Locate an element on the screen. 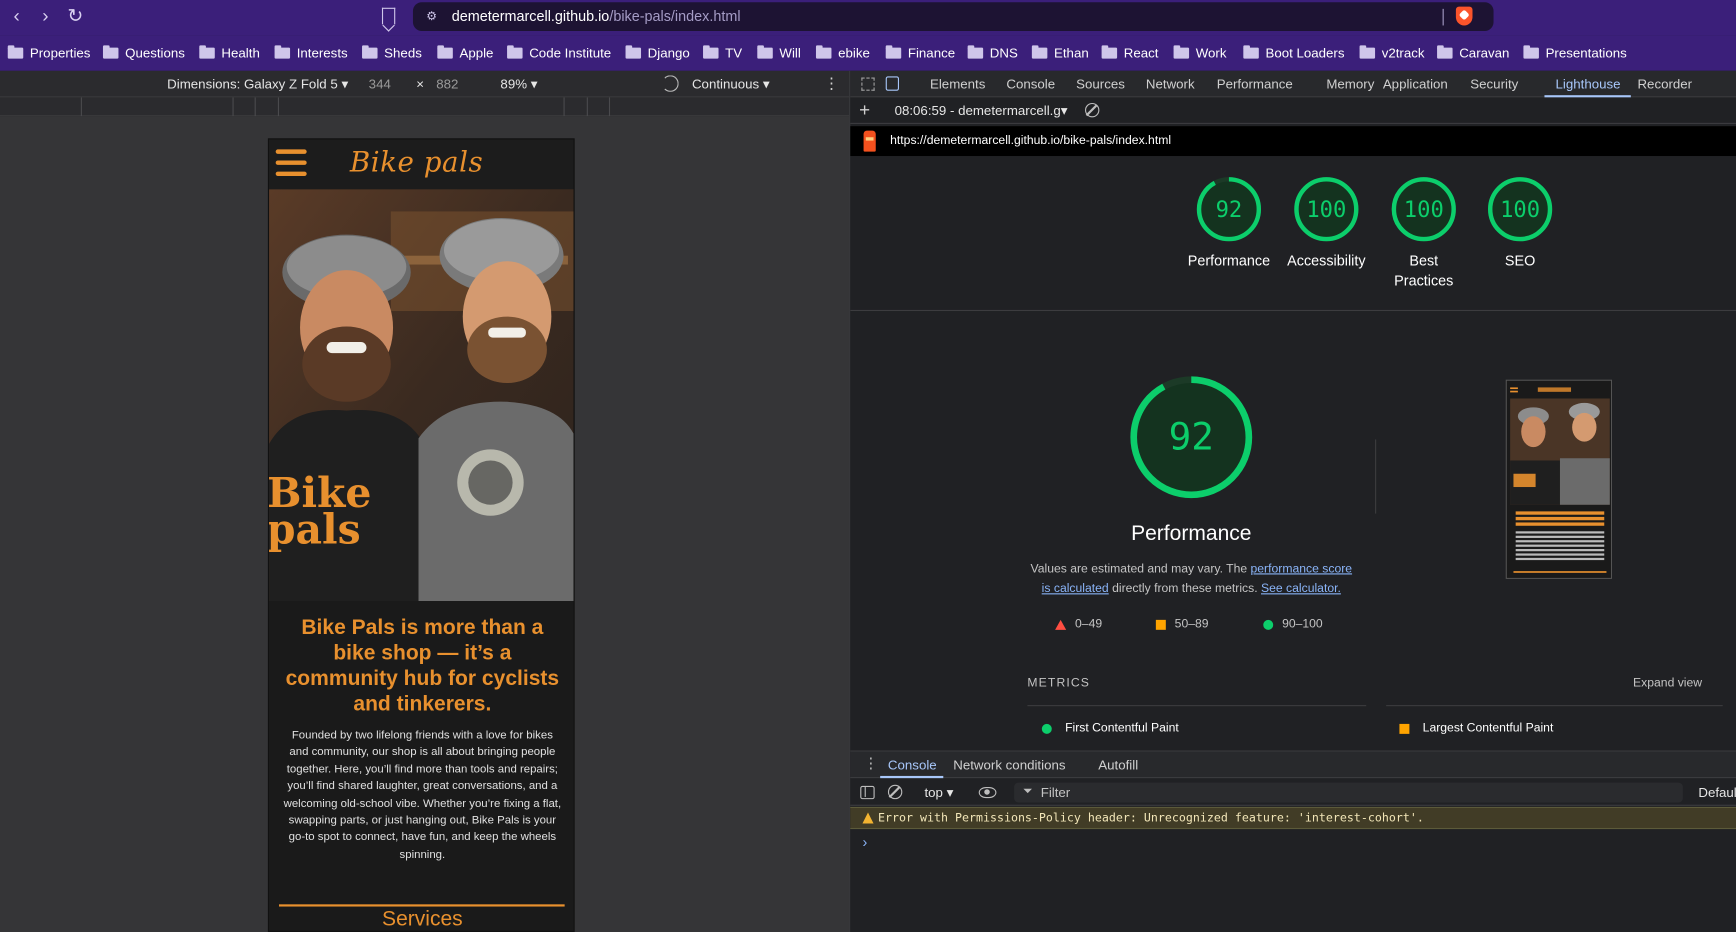  bookmark-ebike: ebike is located at coordinates (842, 53).